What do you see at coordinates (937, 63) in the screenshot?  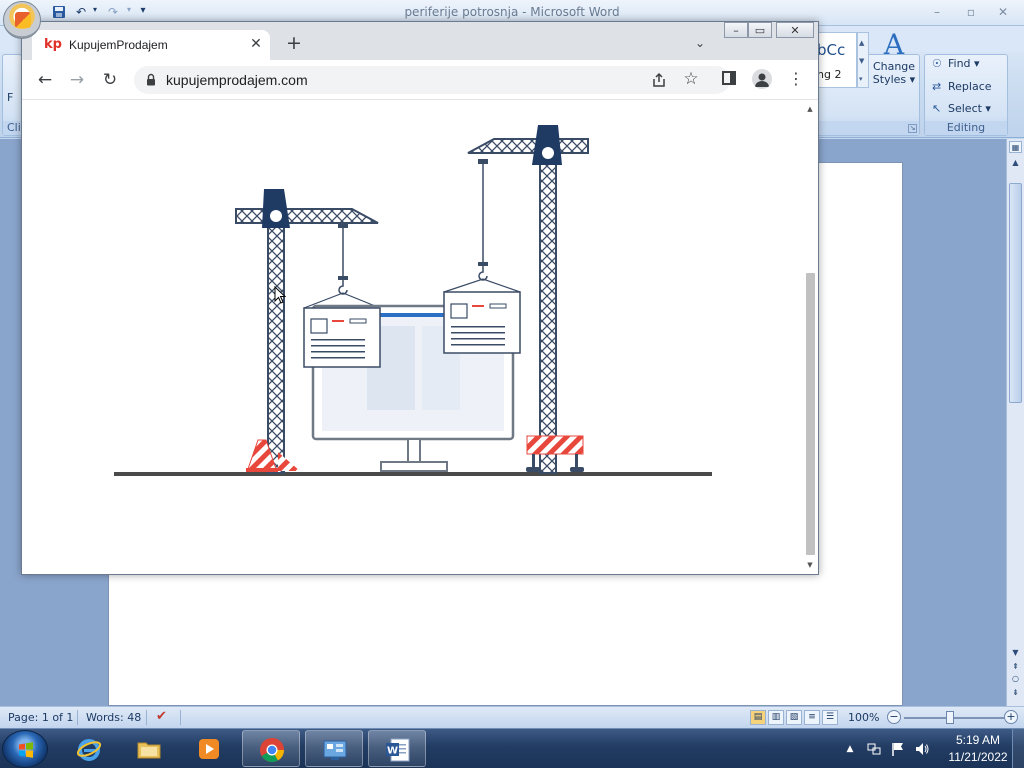 I see `find-icon: ☉` at bounding box center [937, 63].